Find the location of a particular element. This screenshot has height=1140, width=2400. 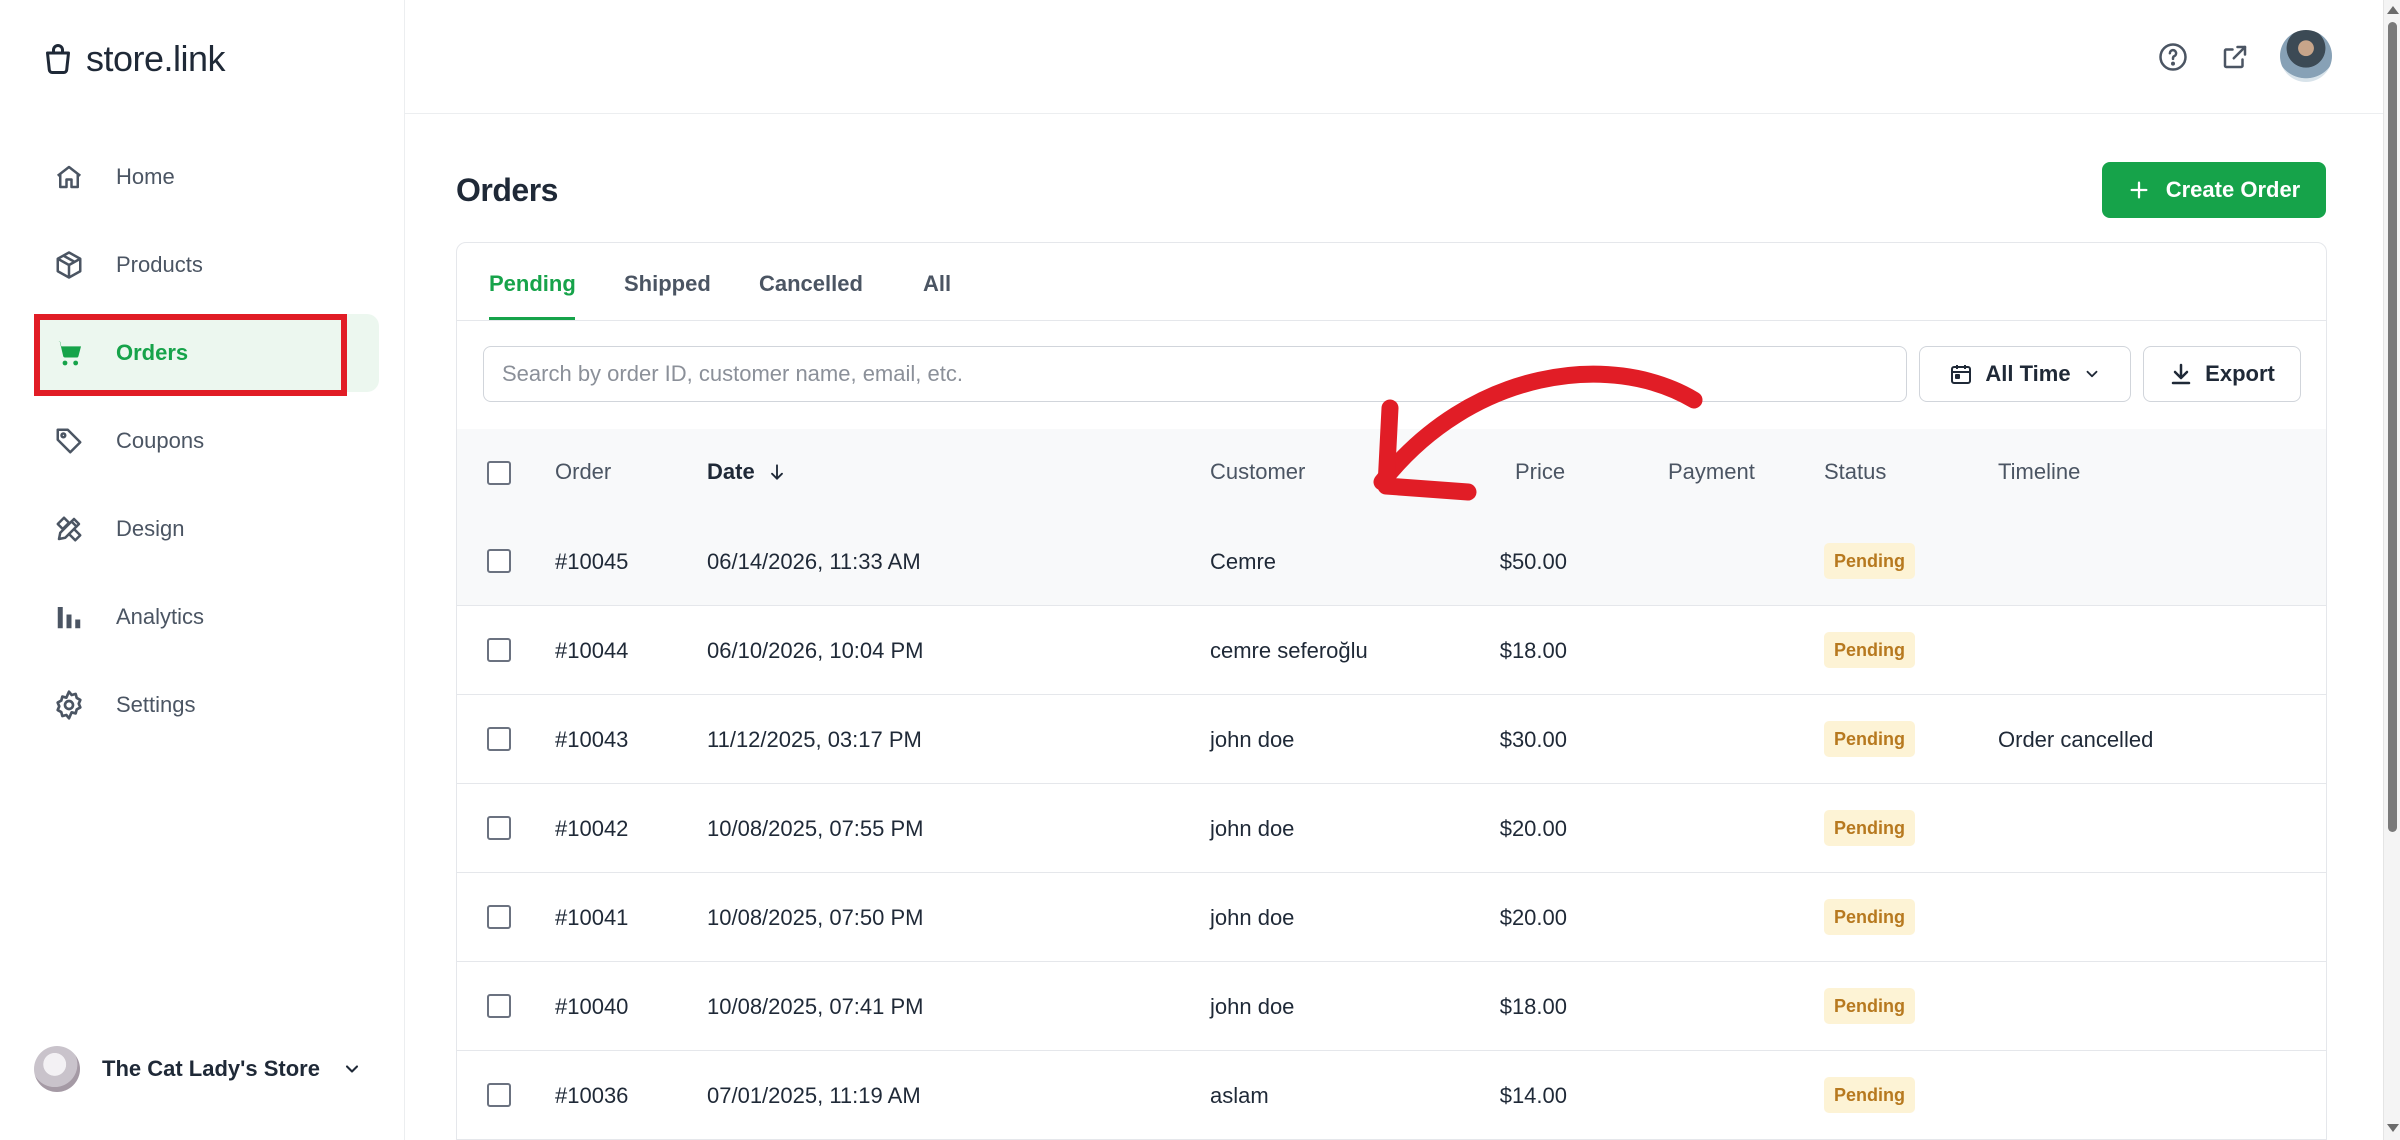

date-filter-label: All Time is located at coordinates (2028, 373).